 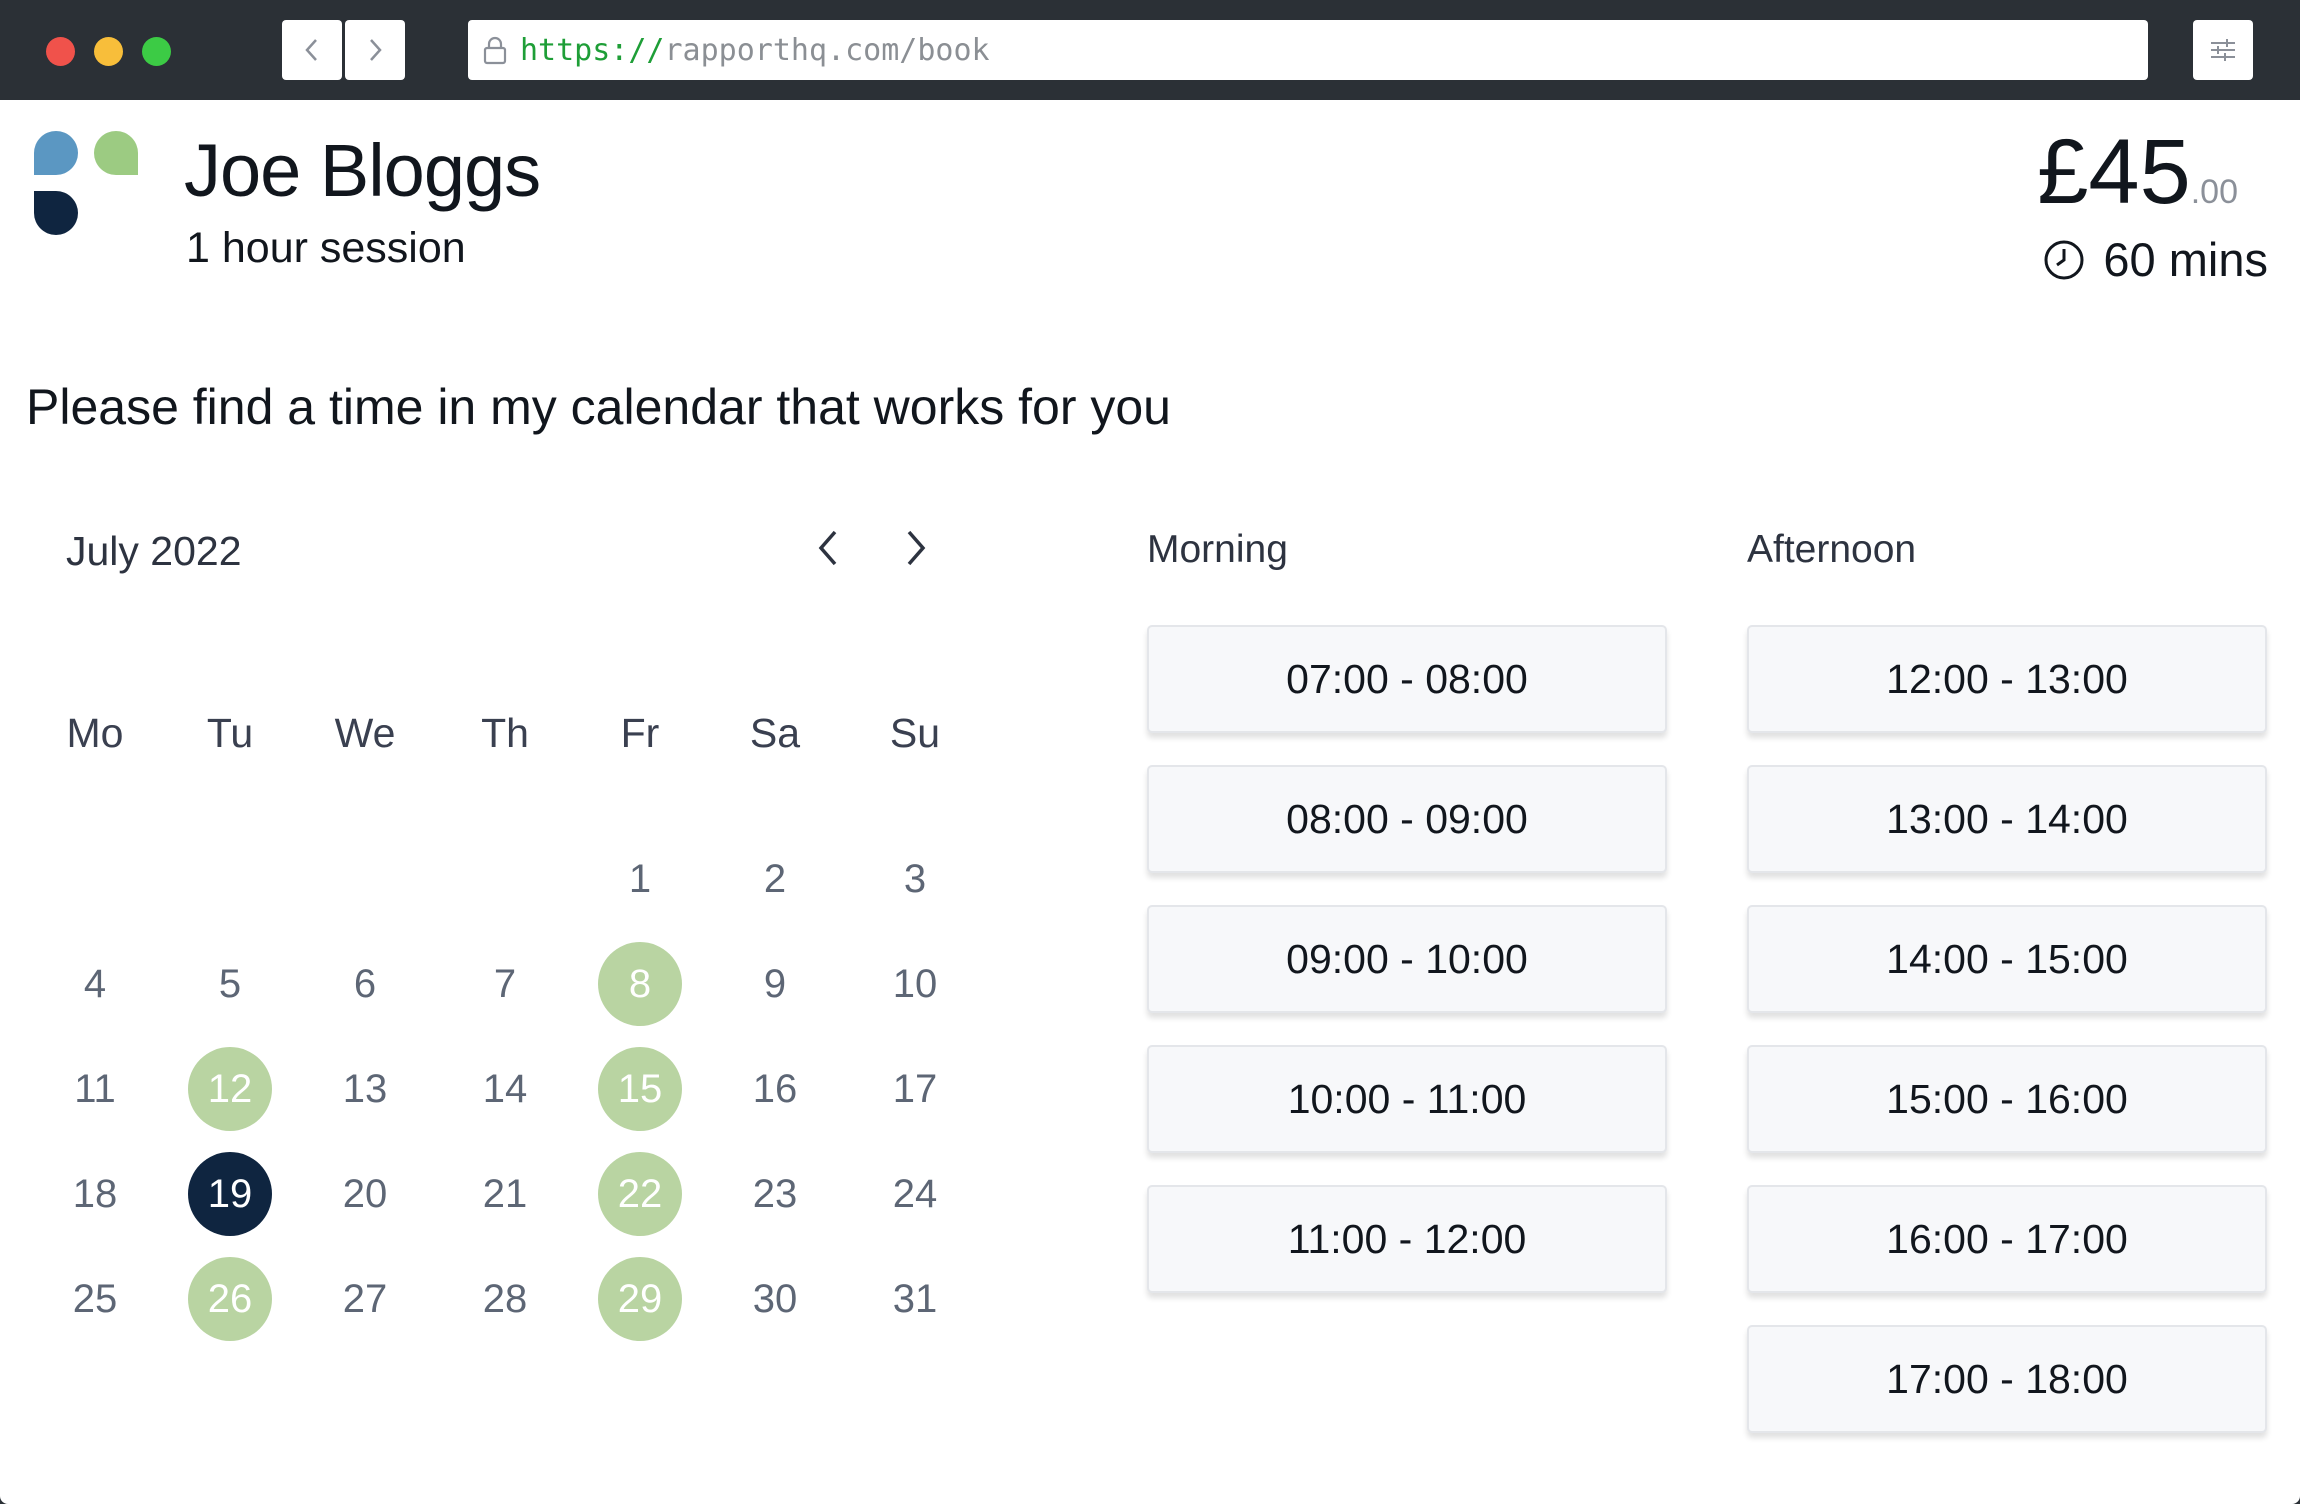 What do you see at coordinates (230, 1089) in the screenshot?
I see `calendar-day-available: 12` at bounding box center [230, 1089].